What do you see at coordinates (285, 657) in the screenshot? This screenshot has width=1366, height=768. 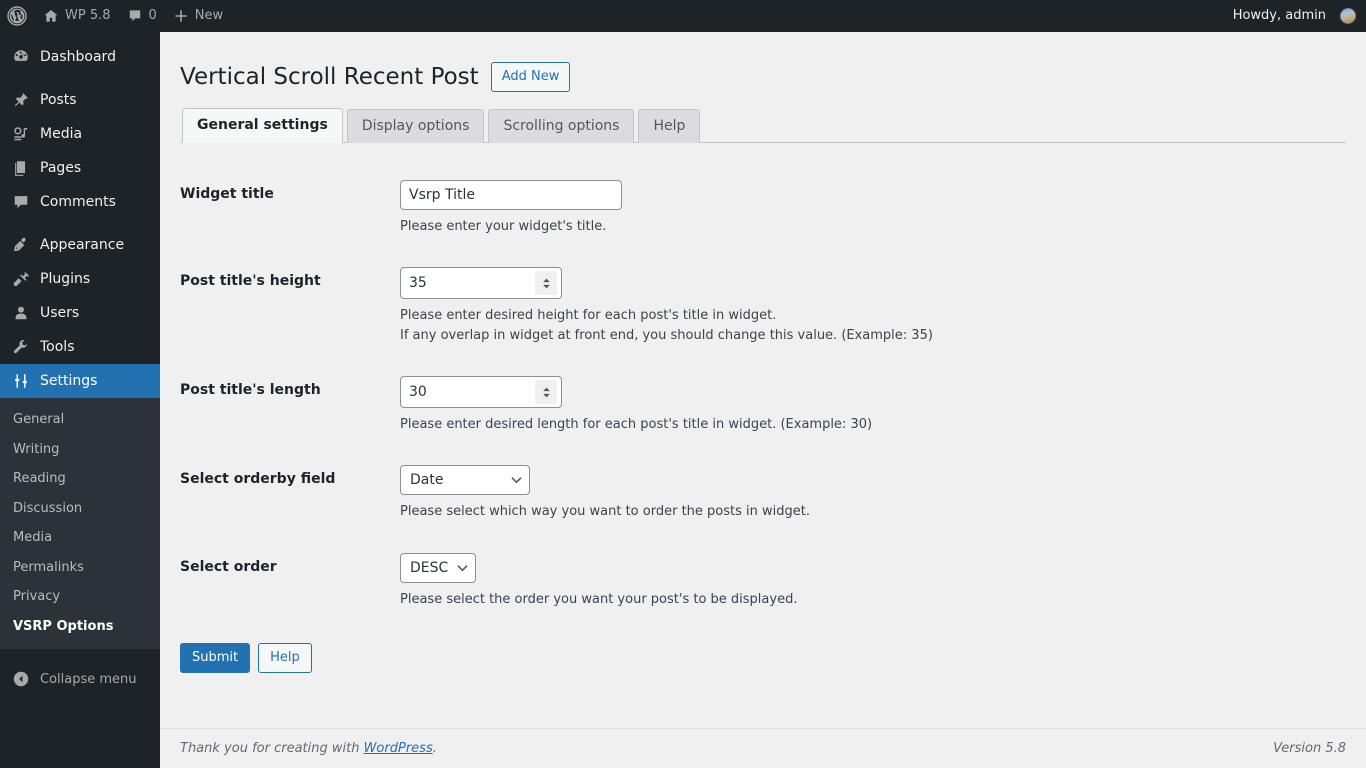 I see `help-button: Help` at bounding box center [285, 657].